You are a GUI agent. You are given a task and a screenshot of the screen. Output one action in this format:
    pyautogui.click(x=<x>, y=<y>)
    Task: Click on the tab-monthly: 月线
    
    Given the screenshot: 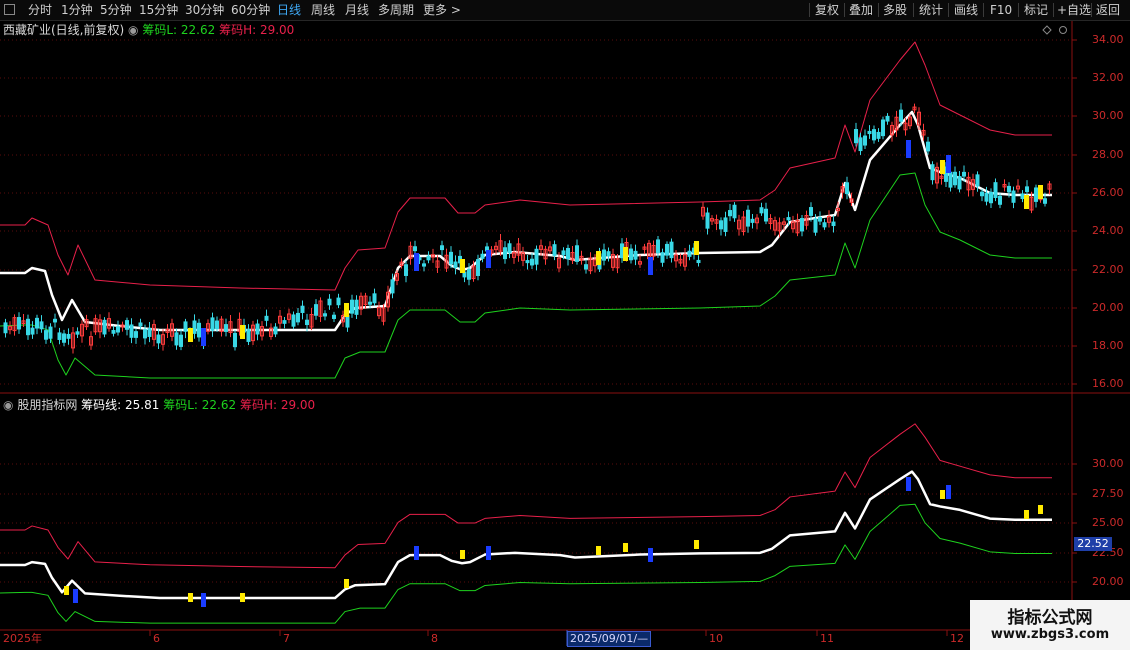 What is the action you would take?
    pyautogui.click(x=357, y=10)
    